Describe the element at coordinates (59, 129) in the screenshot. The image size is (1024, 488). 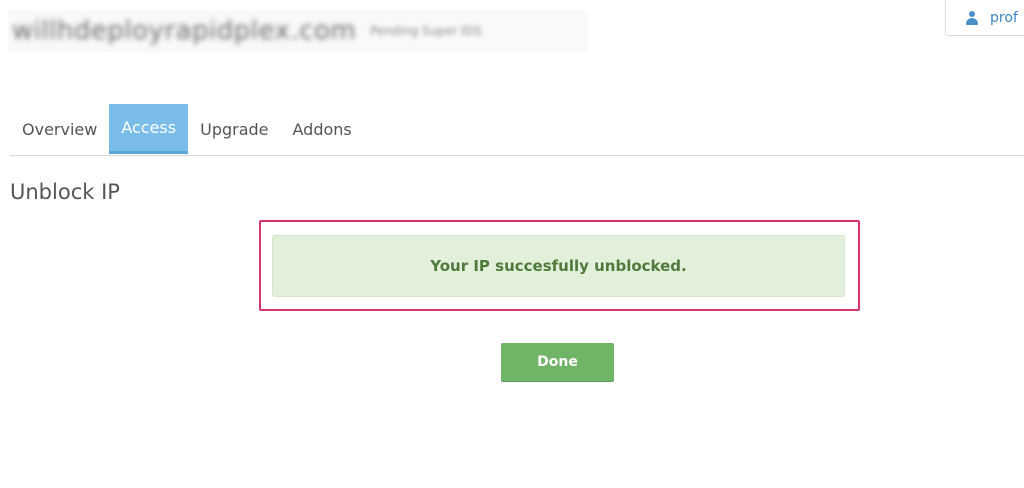
I see `tab-overview: Overview` at that location.